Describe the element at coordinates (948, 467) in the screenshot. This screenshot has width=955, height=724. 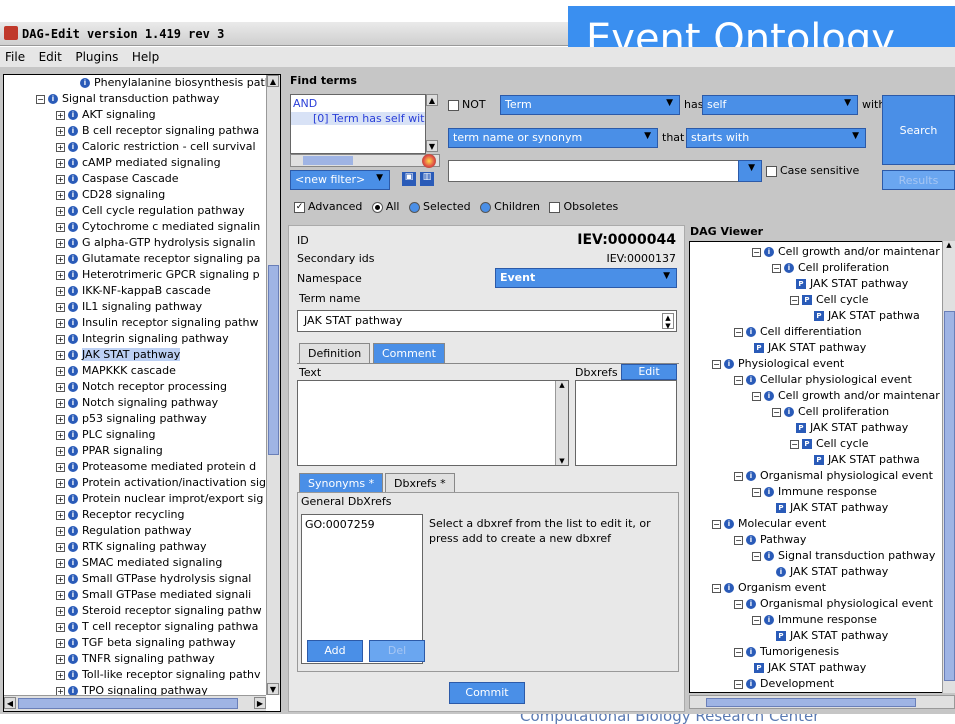
I see `dag-vertical-scrollbar: ▲` at that location.